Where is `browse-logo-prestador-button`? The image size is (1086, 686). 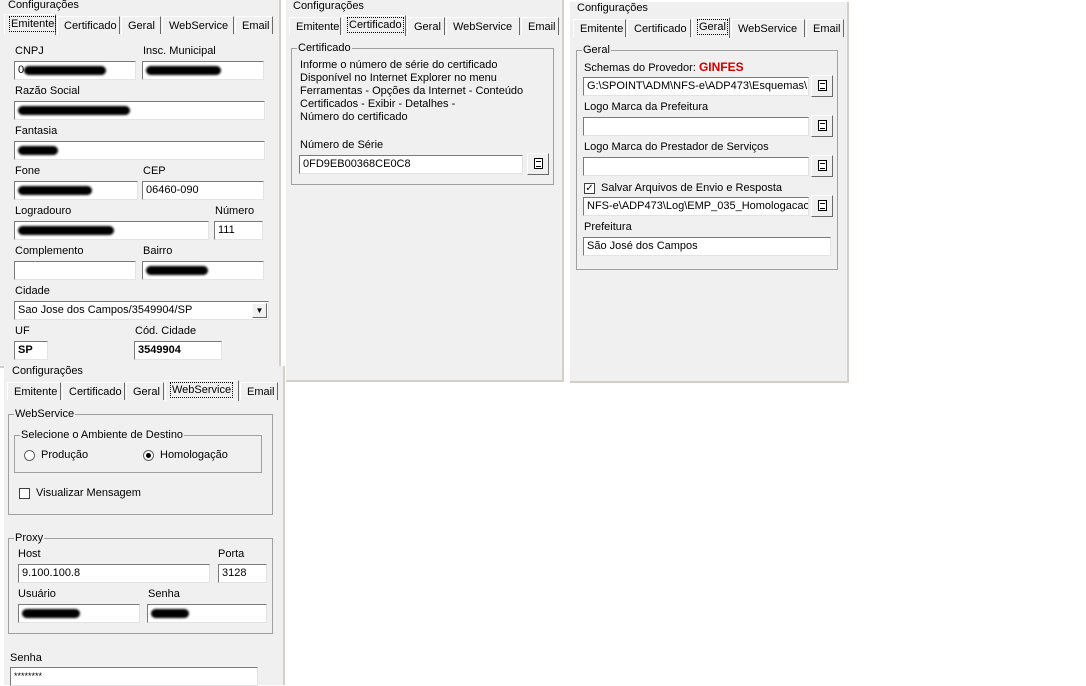 browse-logo-prestador-button is located at coordinates (822, 166).